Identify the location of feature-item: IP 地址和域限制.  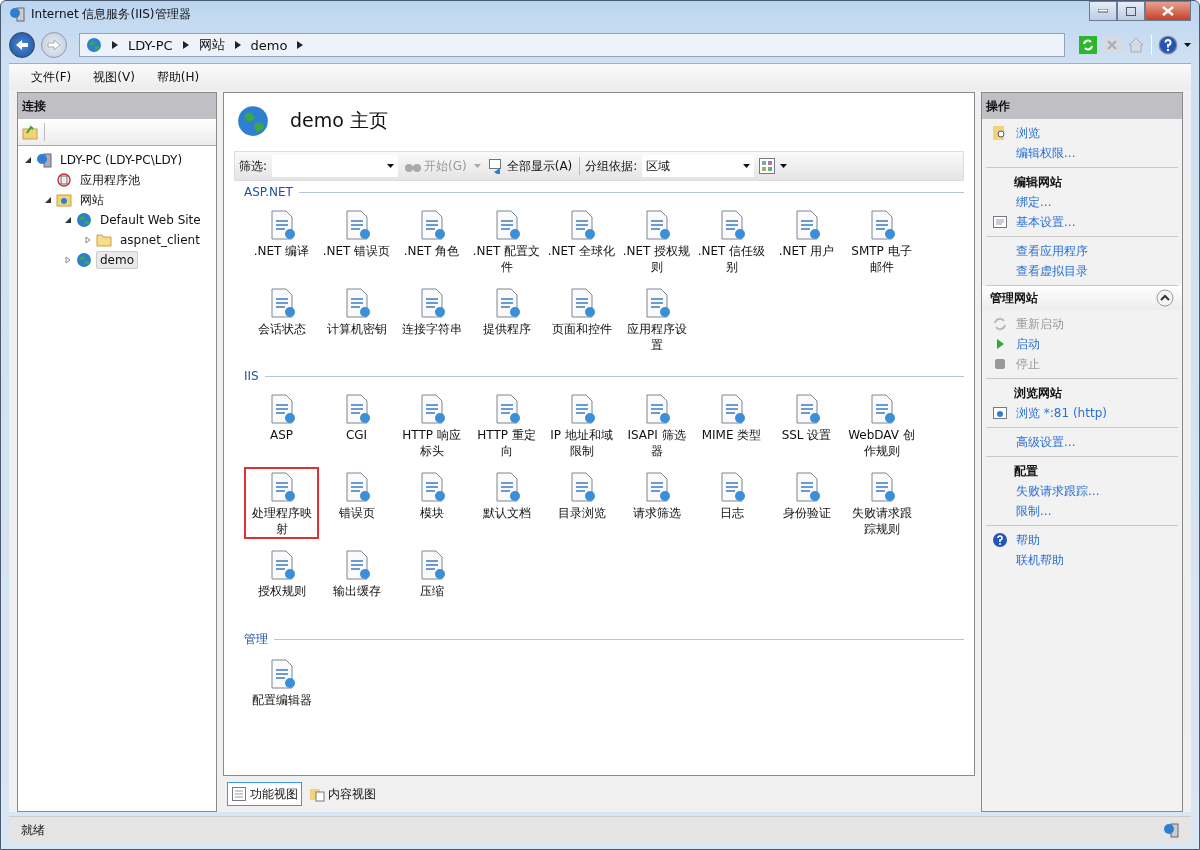
(581, 425).